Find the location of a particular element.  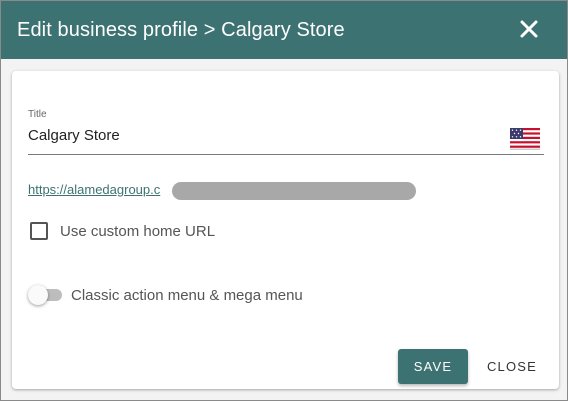

title-field: Title is located at coordinates (286, 132).